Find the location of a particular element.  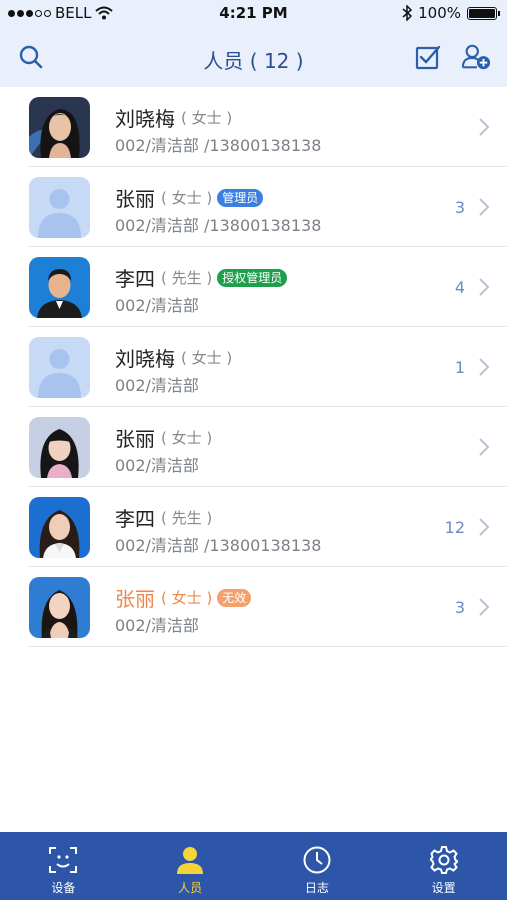

tab-people: 人员 is located at coordinates (190, 866).